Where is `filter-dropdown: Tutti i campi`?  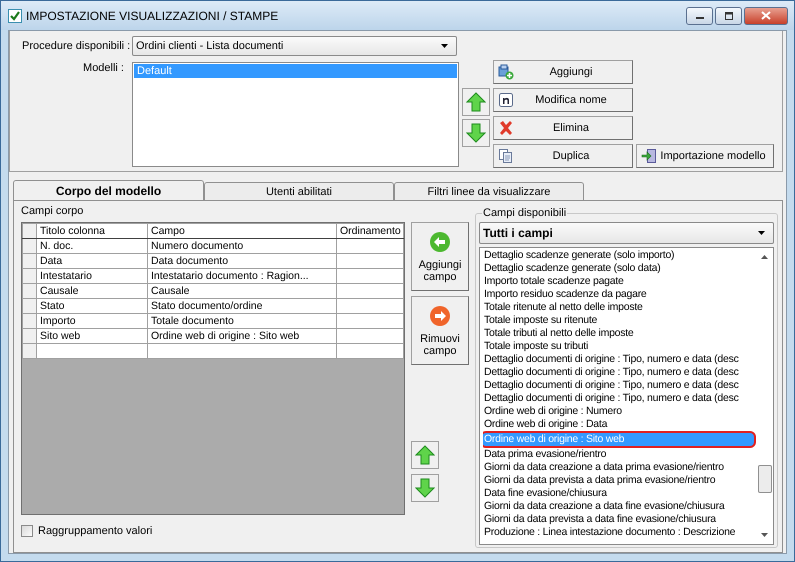 filter-dropdown: Tutti i campi is located at coordinates (626, 233).